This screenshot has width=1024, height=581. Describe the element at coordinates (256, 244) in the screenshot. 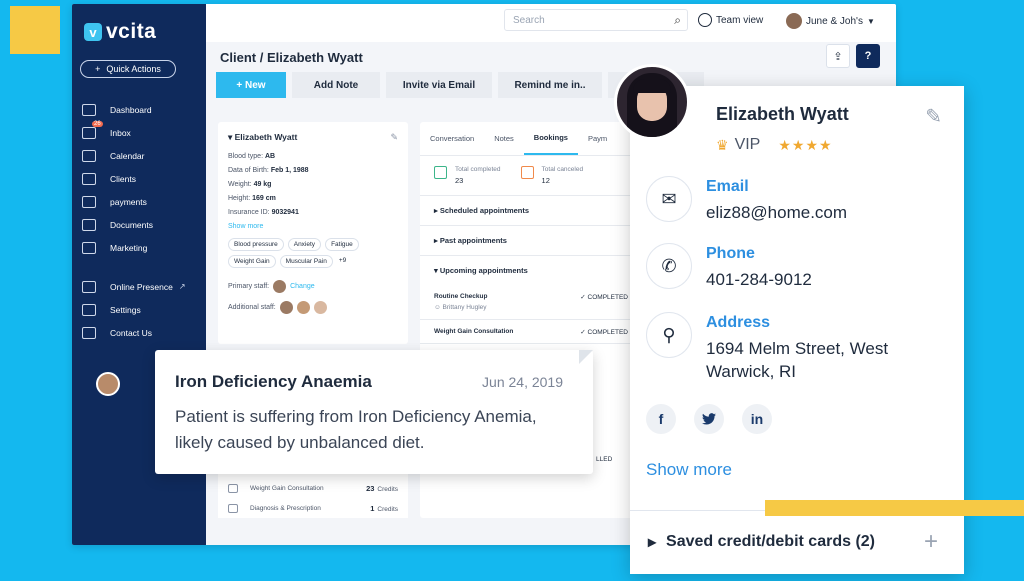

I see `tag: Blood pressure` at that location.